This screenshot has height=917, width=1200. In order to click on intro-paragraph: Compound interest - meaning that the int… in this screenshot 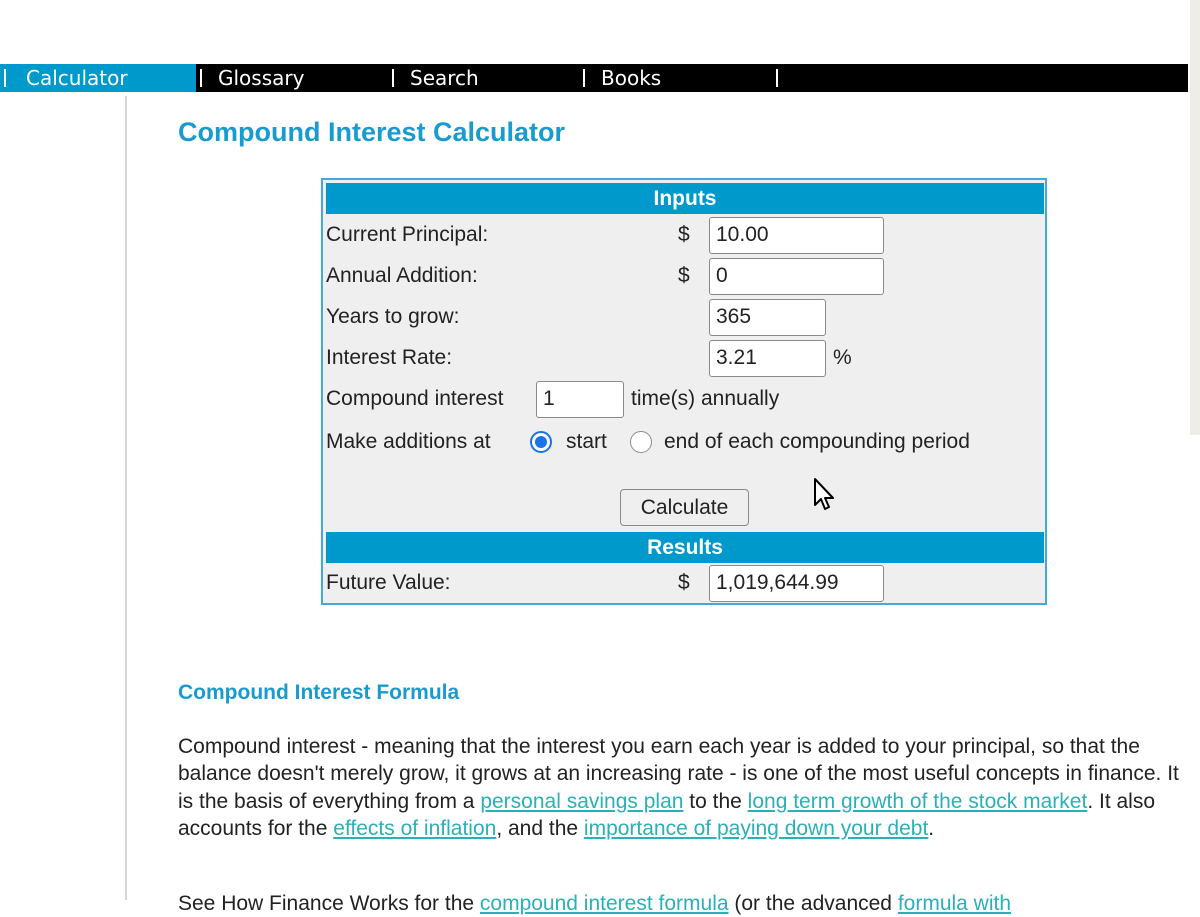, I will do `click(683, 787)`.